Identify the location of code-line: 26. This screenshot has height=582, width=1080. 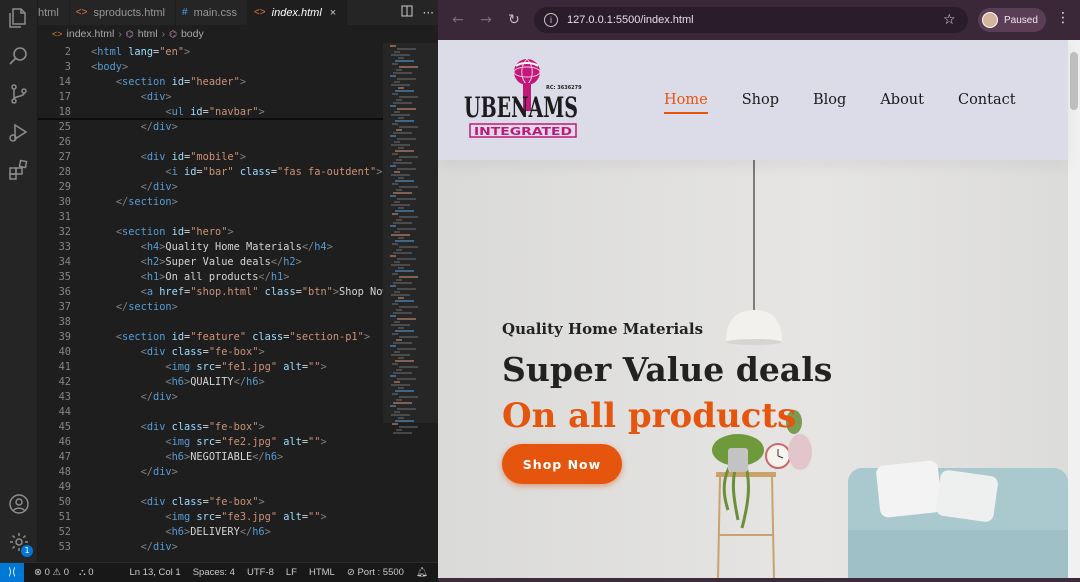
(210, 142).